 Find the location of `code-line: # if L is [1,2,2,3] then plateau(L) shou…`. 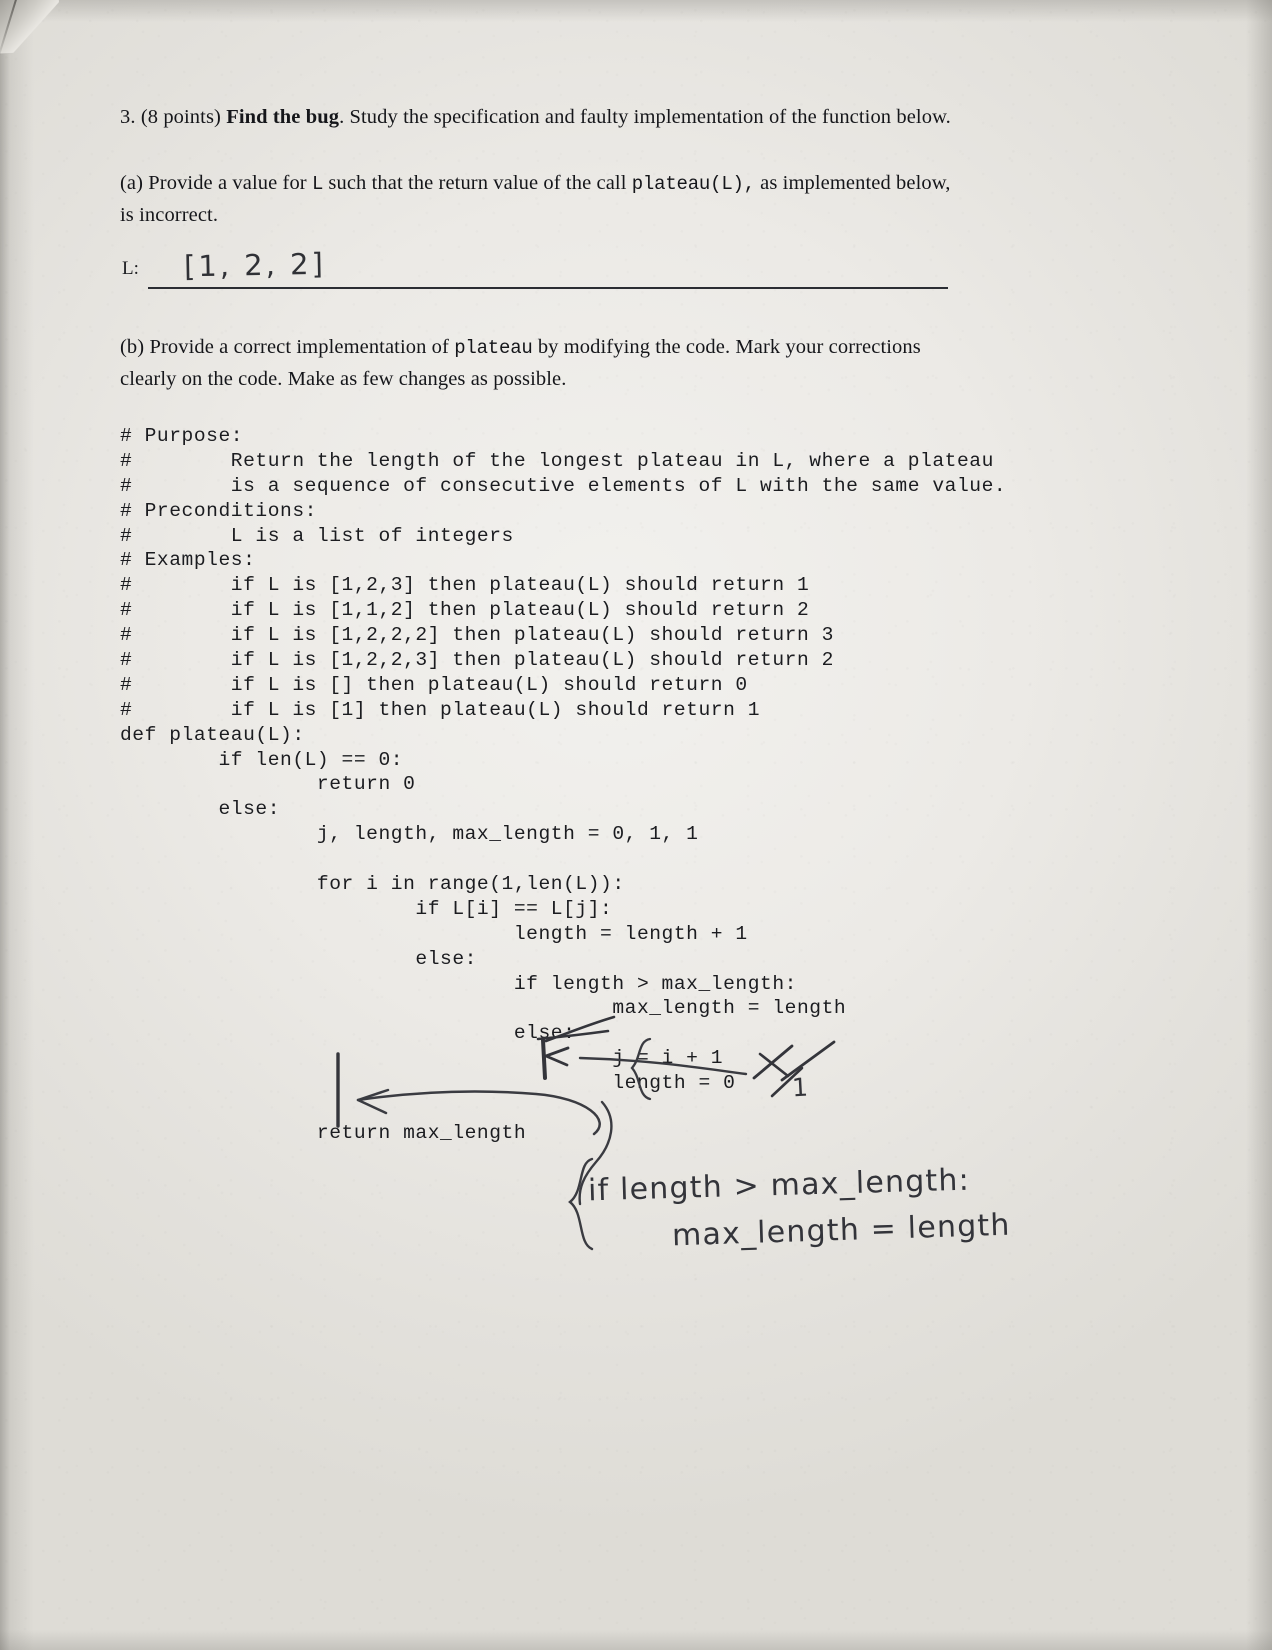

code-line: # if L is [1,2,2,3] then plateau(L) shou… is located at coordinates (477, 660).